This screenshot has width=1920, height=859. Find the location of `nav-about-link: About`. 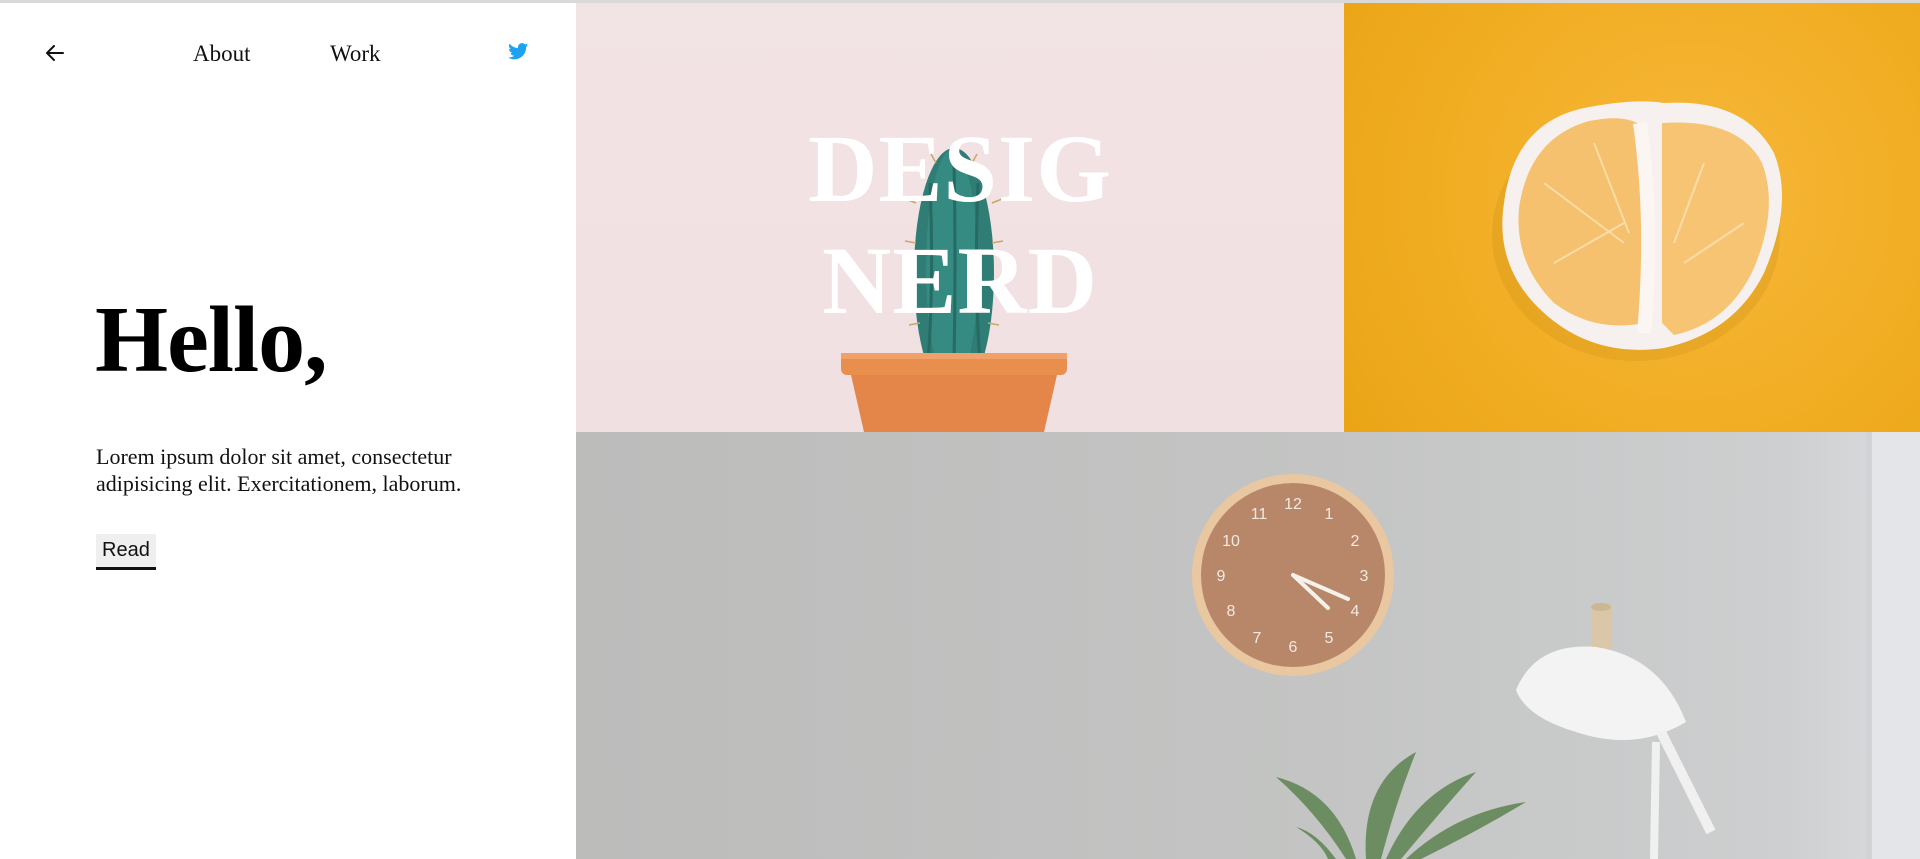

nav-about-link: About is located at coordinates (222, 54).